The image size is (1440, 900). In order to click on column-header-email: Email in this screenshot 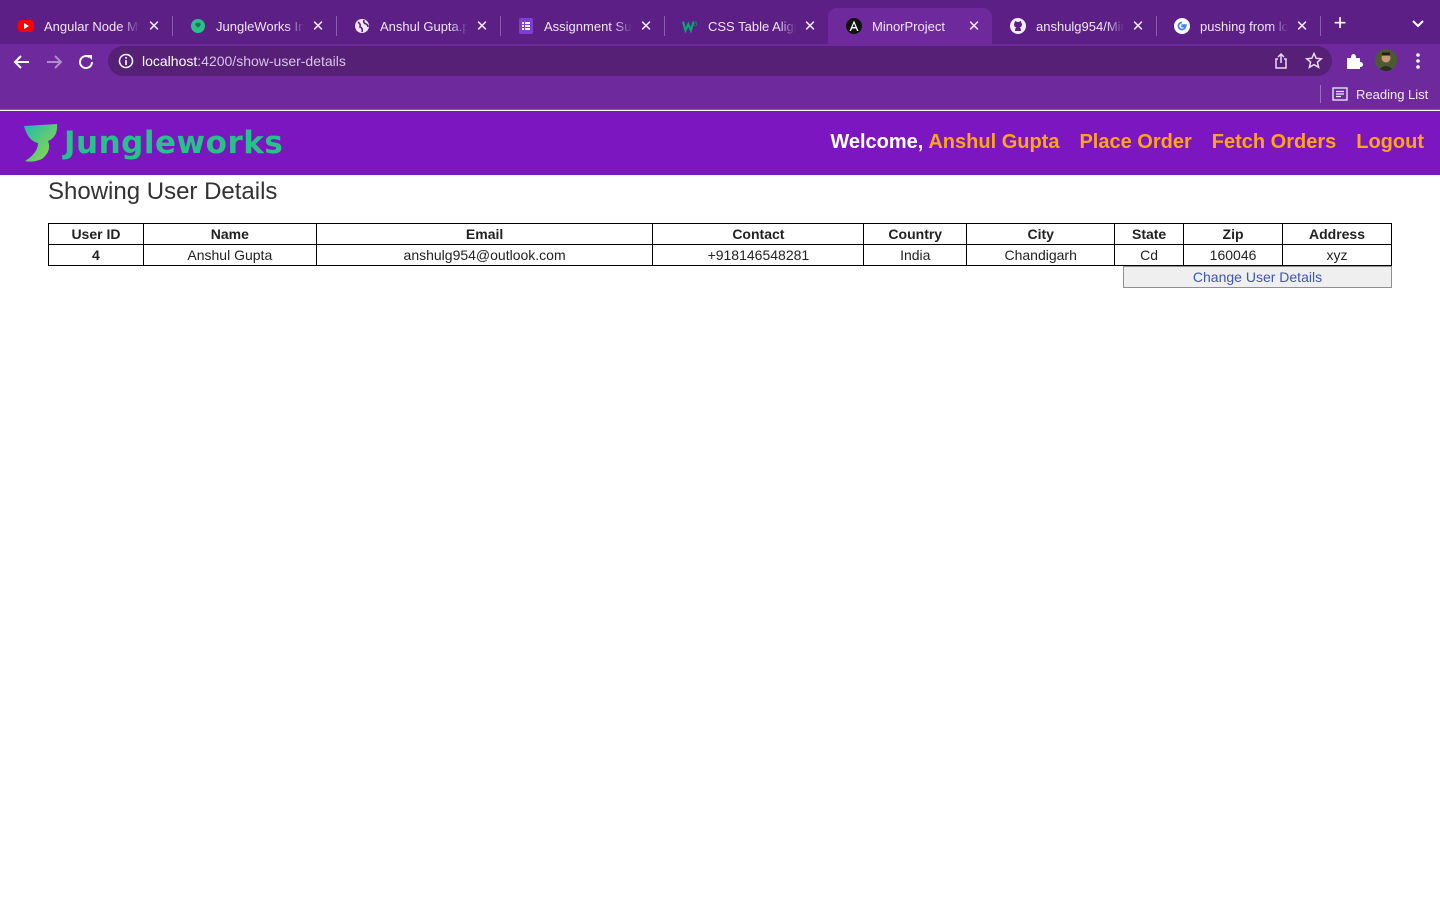, I will do `click(484, 234)`.